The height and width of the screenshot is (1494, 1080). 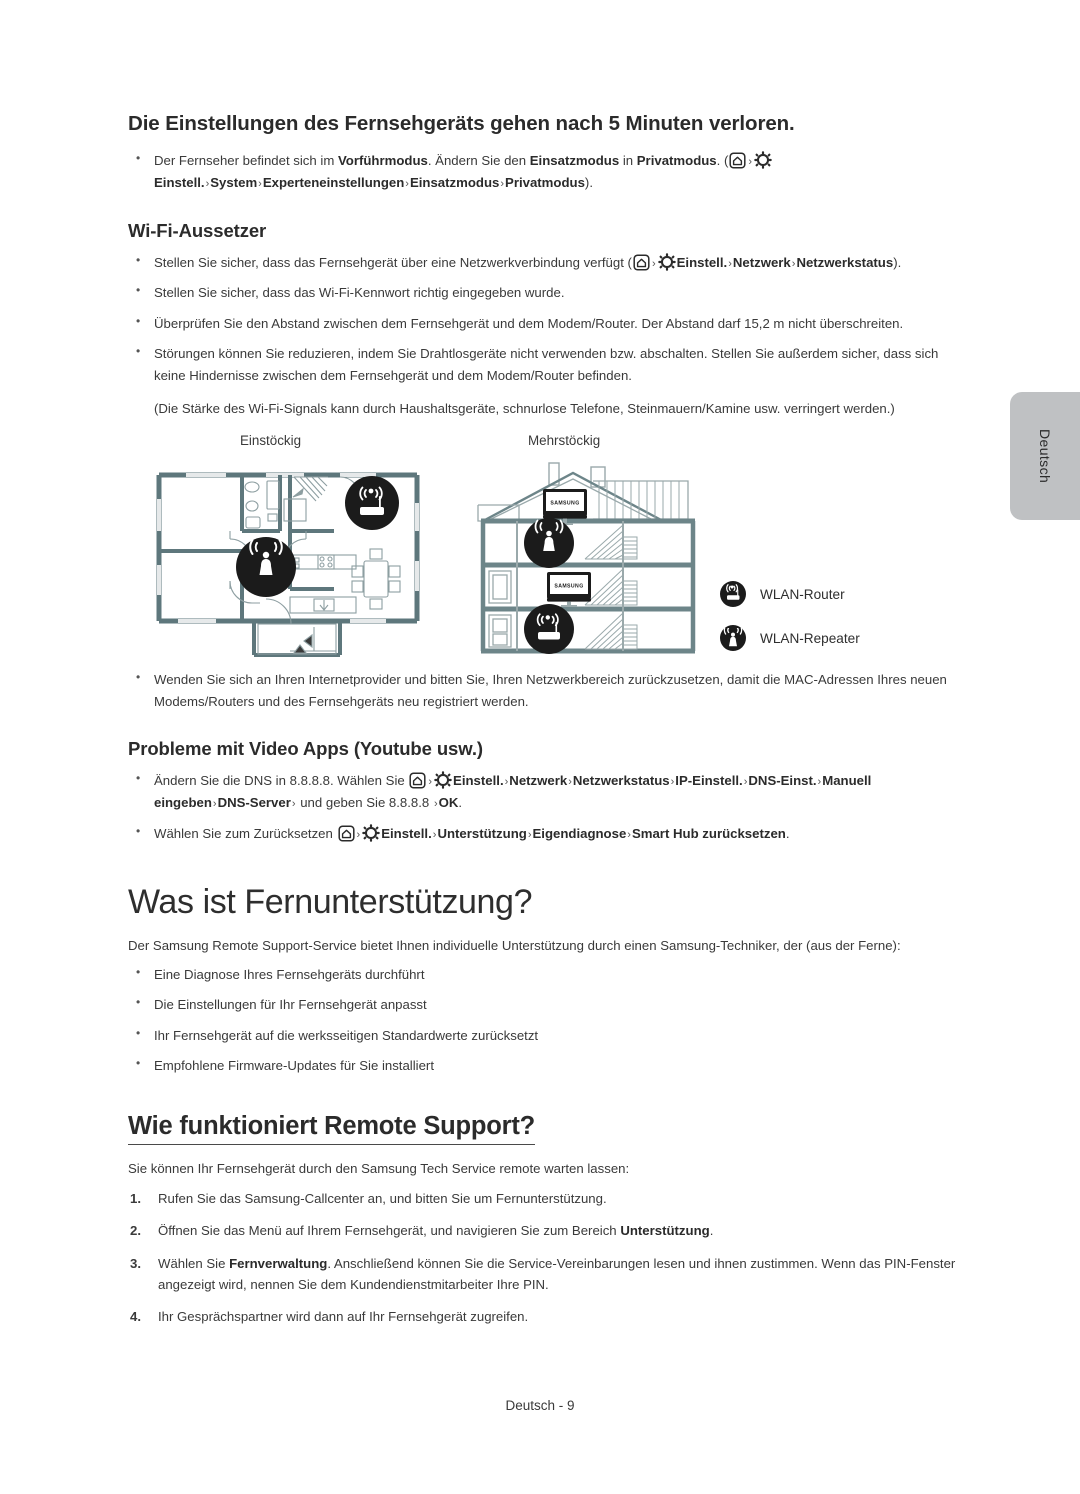 I want to click on menu-term: Eigendiagnose, so click(x=579, y=833).